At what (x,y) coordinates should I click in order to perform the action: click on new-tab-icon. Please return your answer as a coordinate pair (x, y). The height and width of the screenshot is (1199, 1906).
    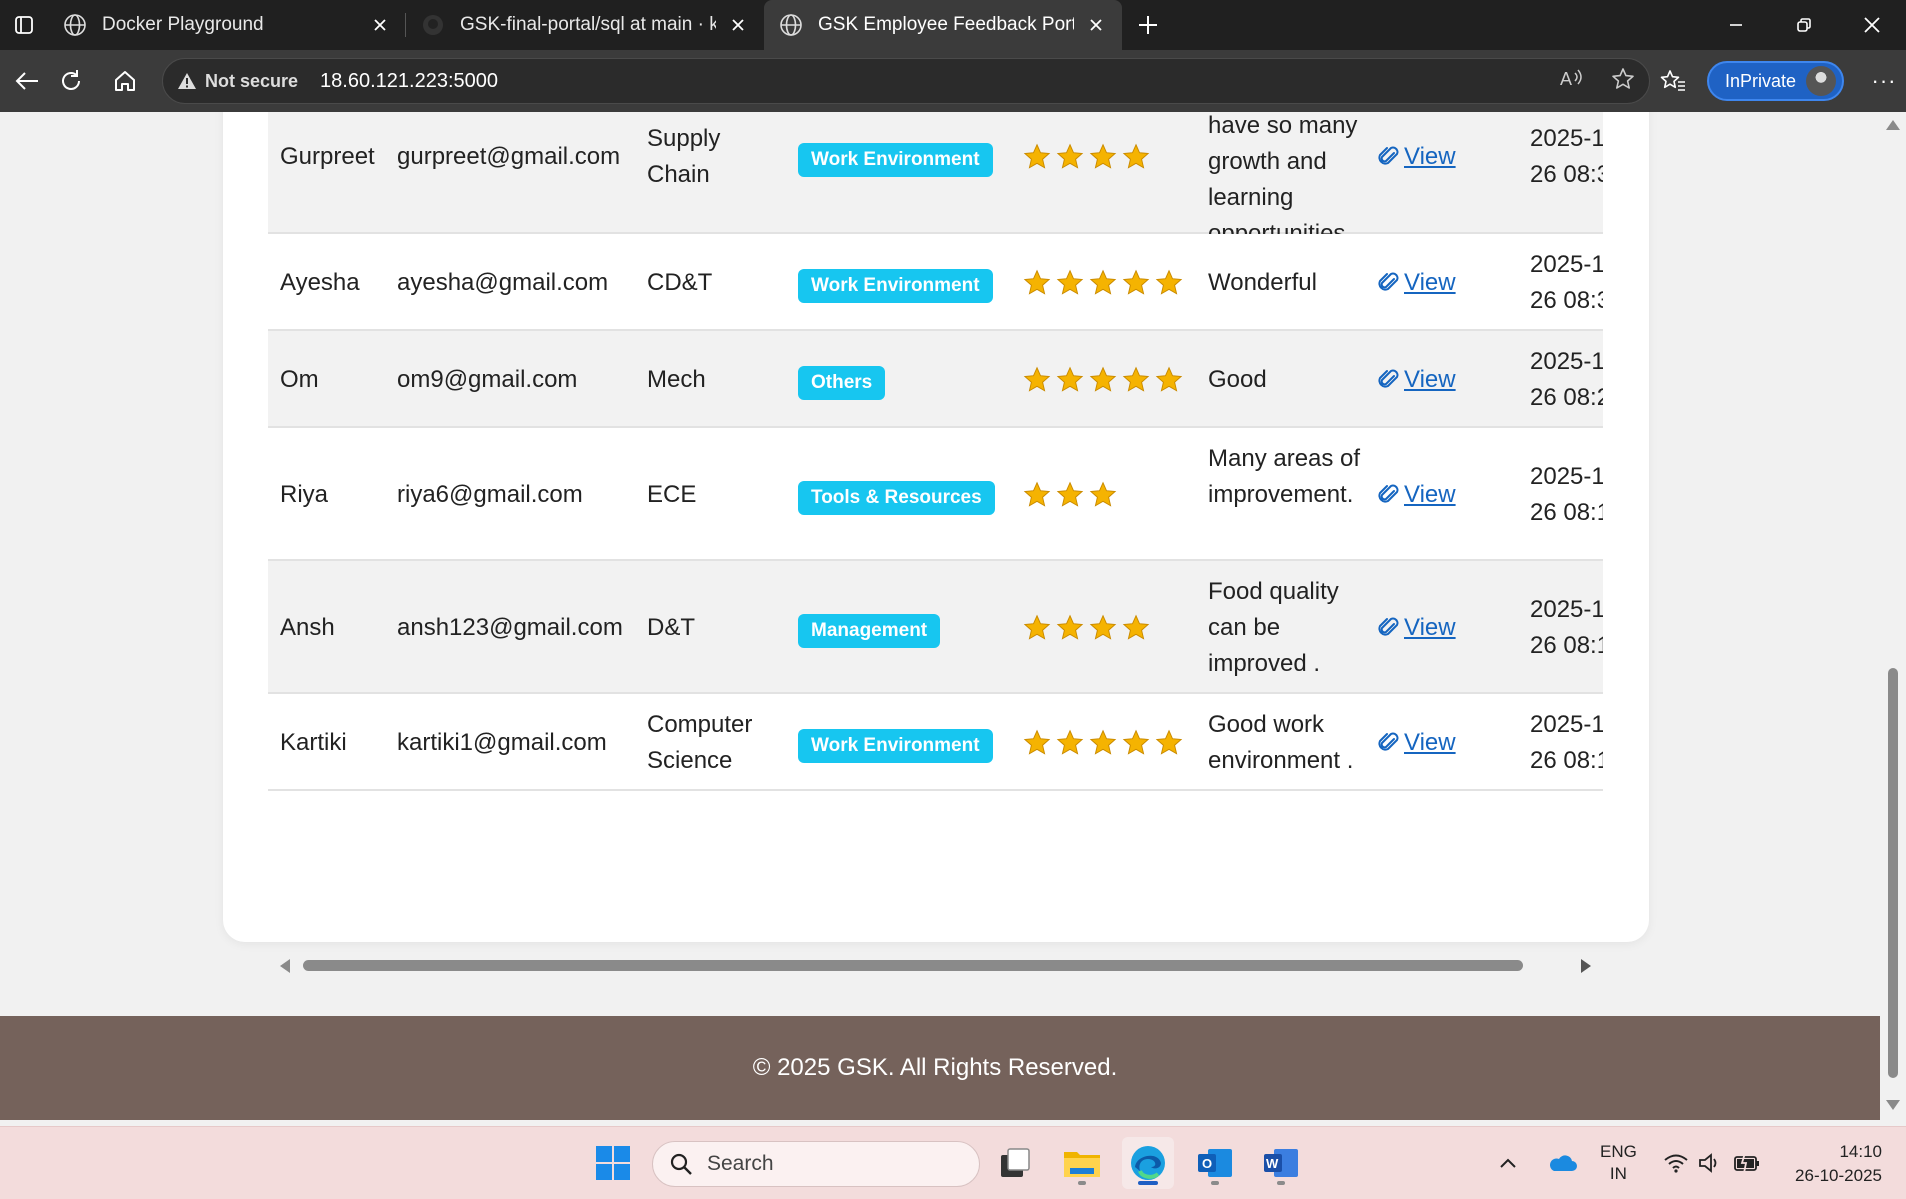
    Looking at the image, I should click on (1148, 25).